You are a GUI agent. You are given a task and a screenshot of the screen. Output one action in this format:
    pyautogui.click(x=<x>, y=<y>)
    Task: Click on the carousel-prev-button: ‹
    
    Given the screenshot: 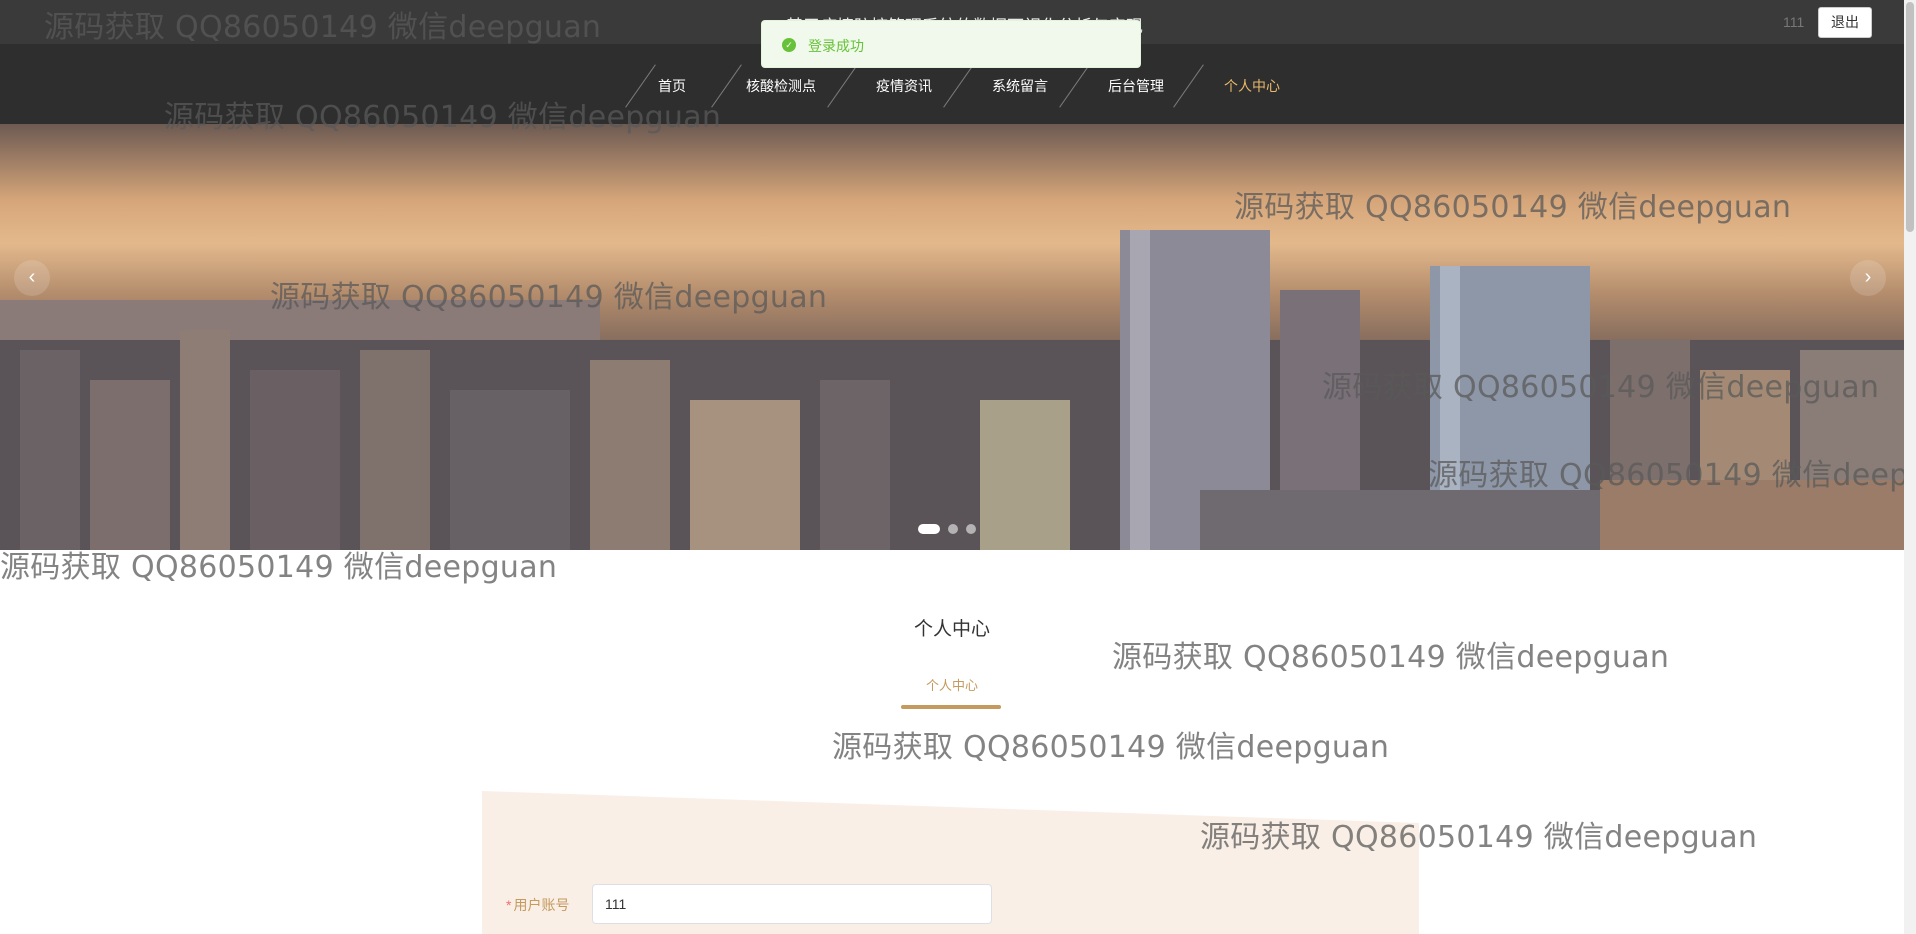 What is the action you would take?
    pyautogui.click(x=32, y=278)
    